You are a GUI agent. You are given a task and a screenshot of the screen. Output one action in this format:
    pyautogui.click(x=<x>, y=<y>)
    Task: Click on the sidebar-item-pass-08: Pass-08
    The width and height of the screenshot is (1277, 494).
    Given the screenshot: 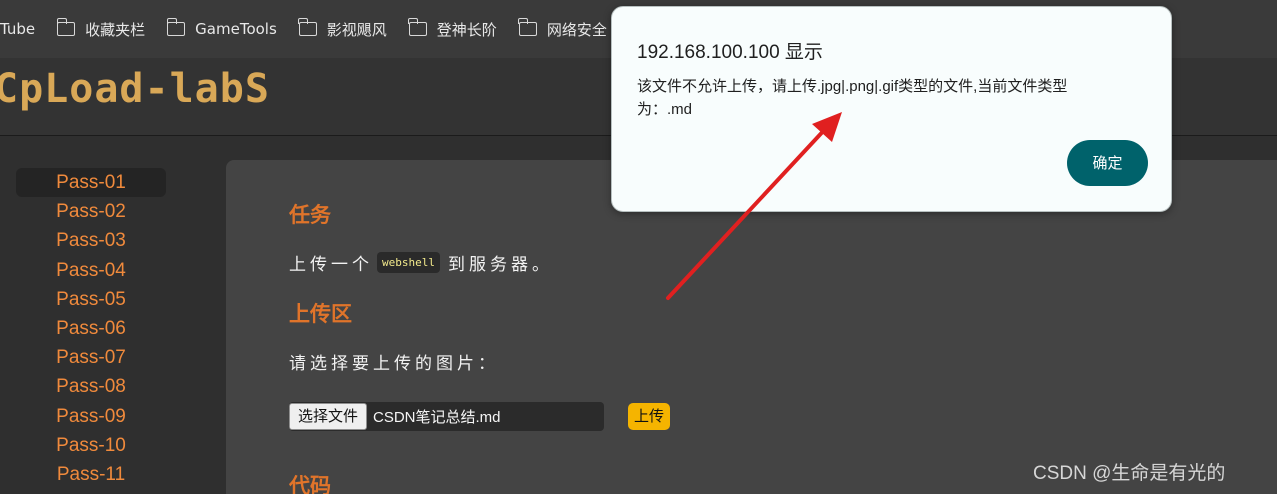 What is the action you would take?
    pyautogui.click(x=91, y=386)
    